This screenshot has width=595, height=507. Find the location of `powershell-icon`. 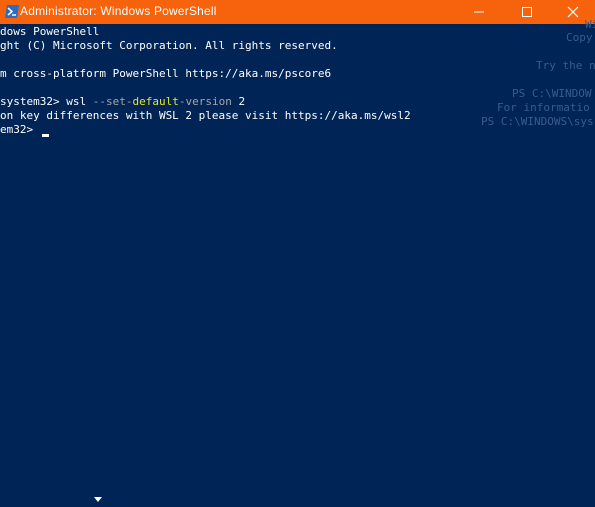

powershell-icon is located at coordinates (12, 11).